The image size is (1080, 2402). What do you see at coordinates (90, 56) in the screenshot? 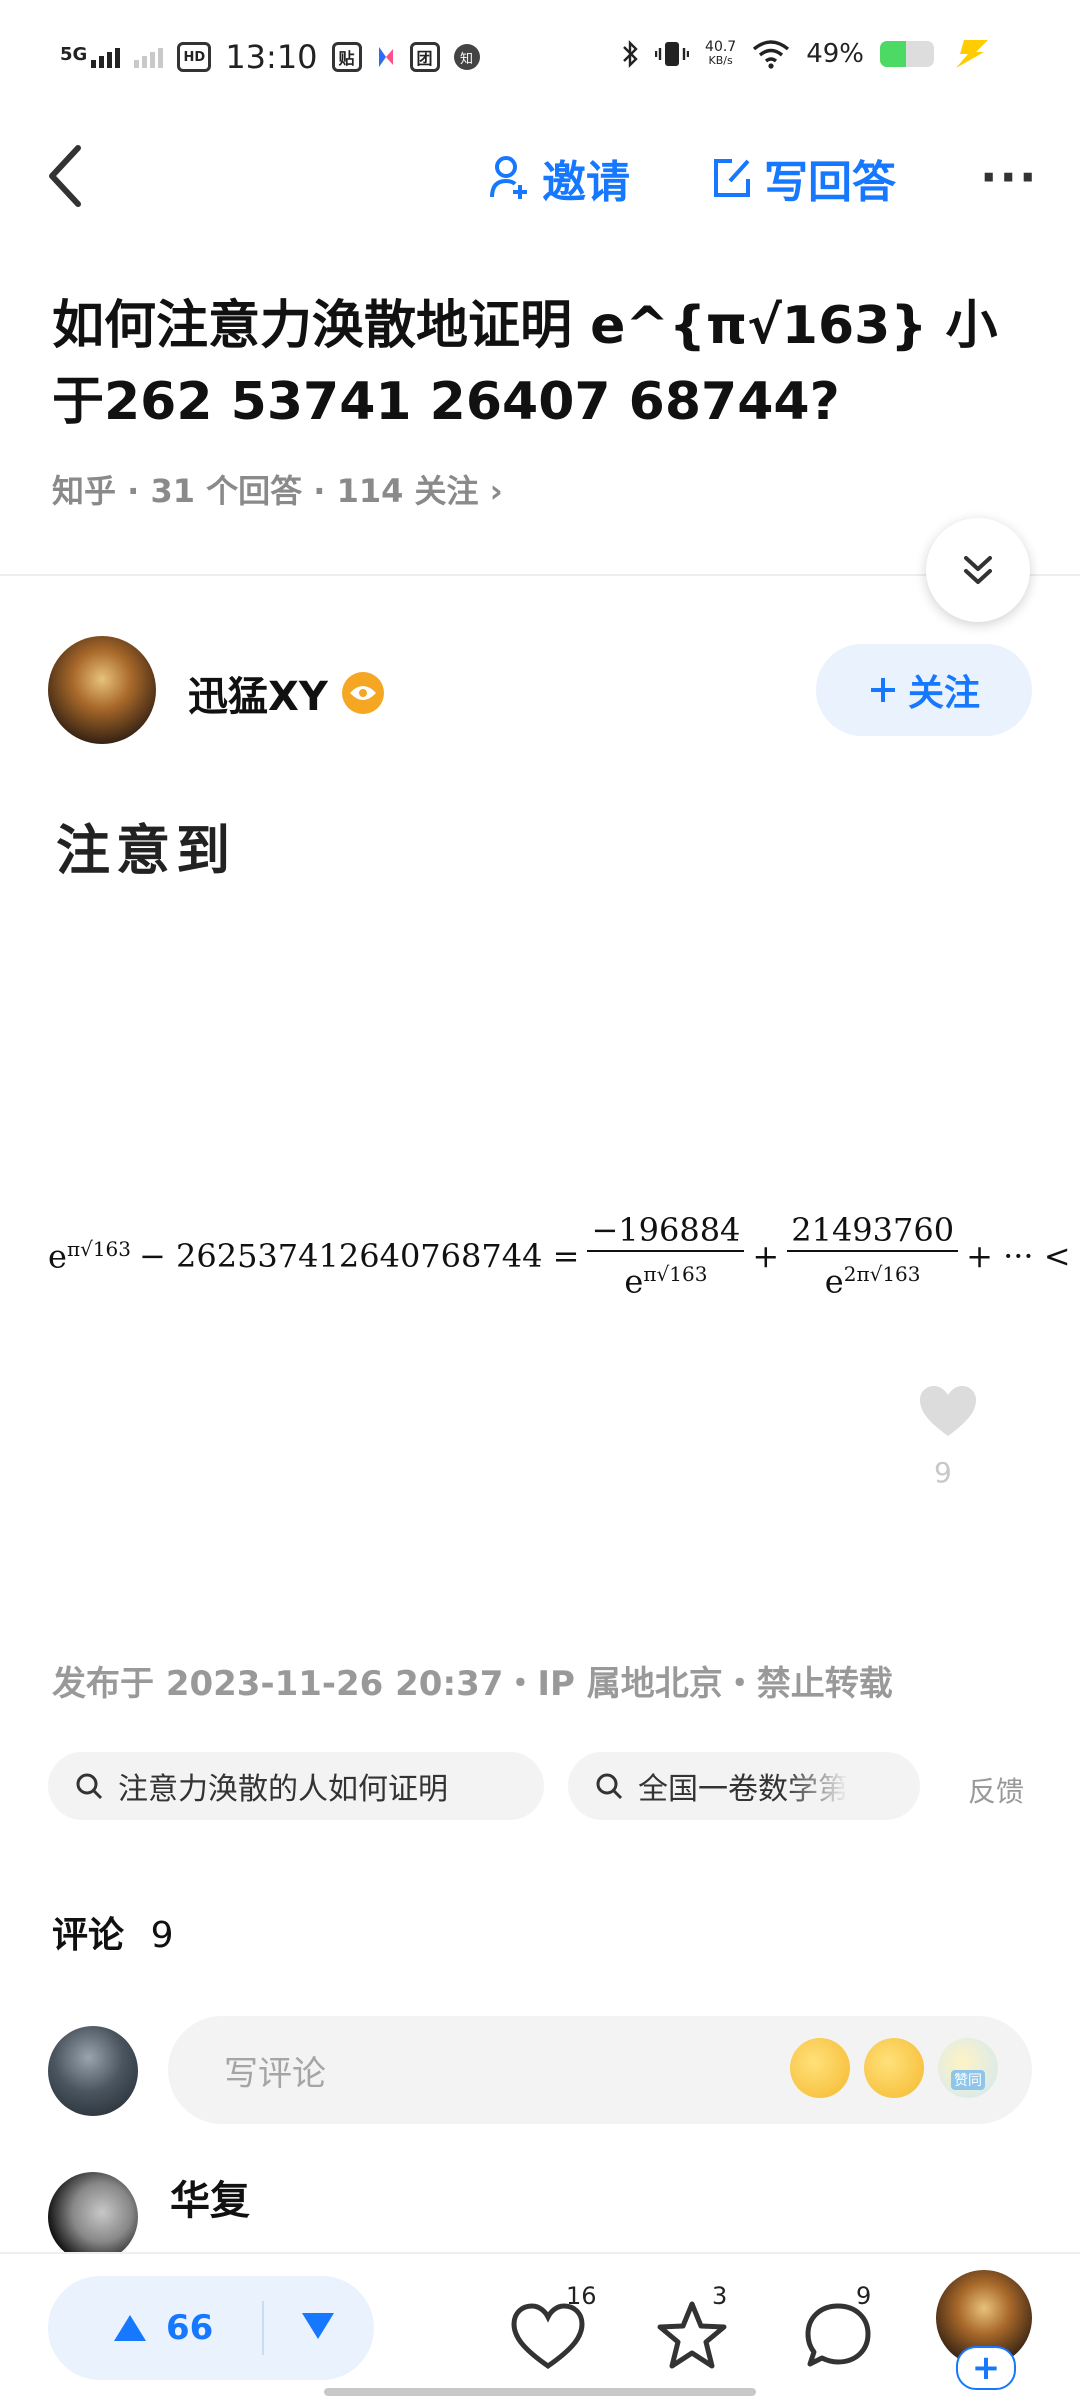
I see `signal-indicator: 5G` at bounding box center [90, 56].